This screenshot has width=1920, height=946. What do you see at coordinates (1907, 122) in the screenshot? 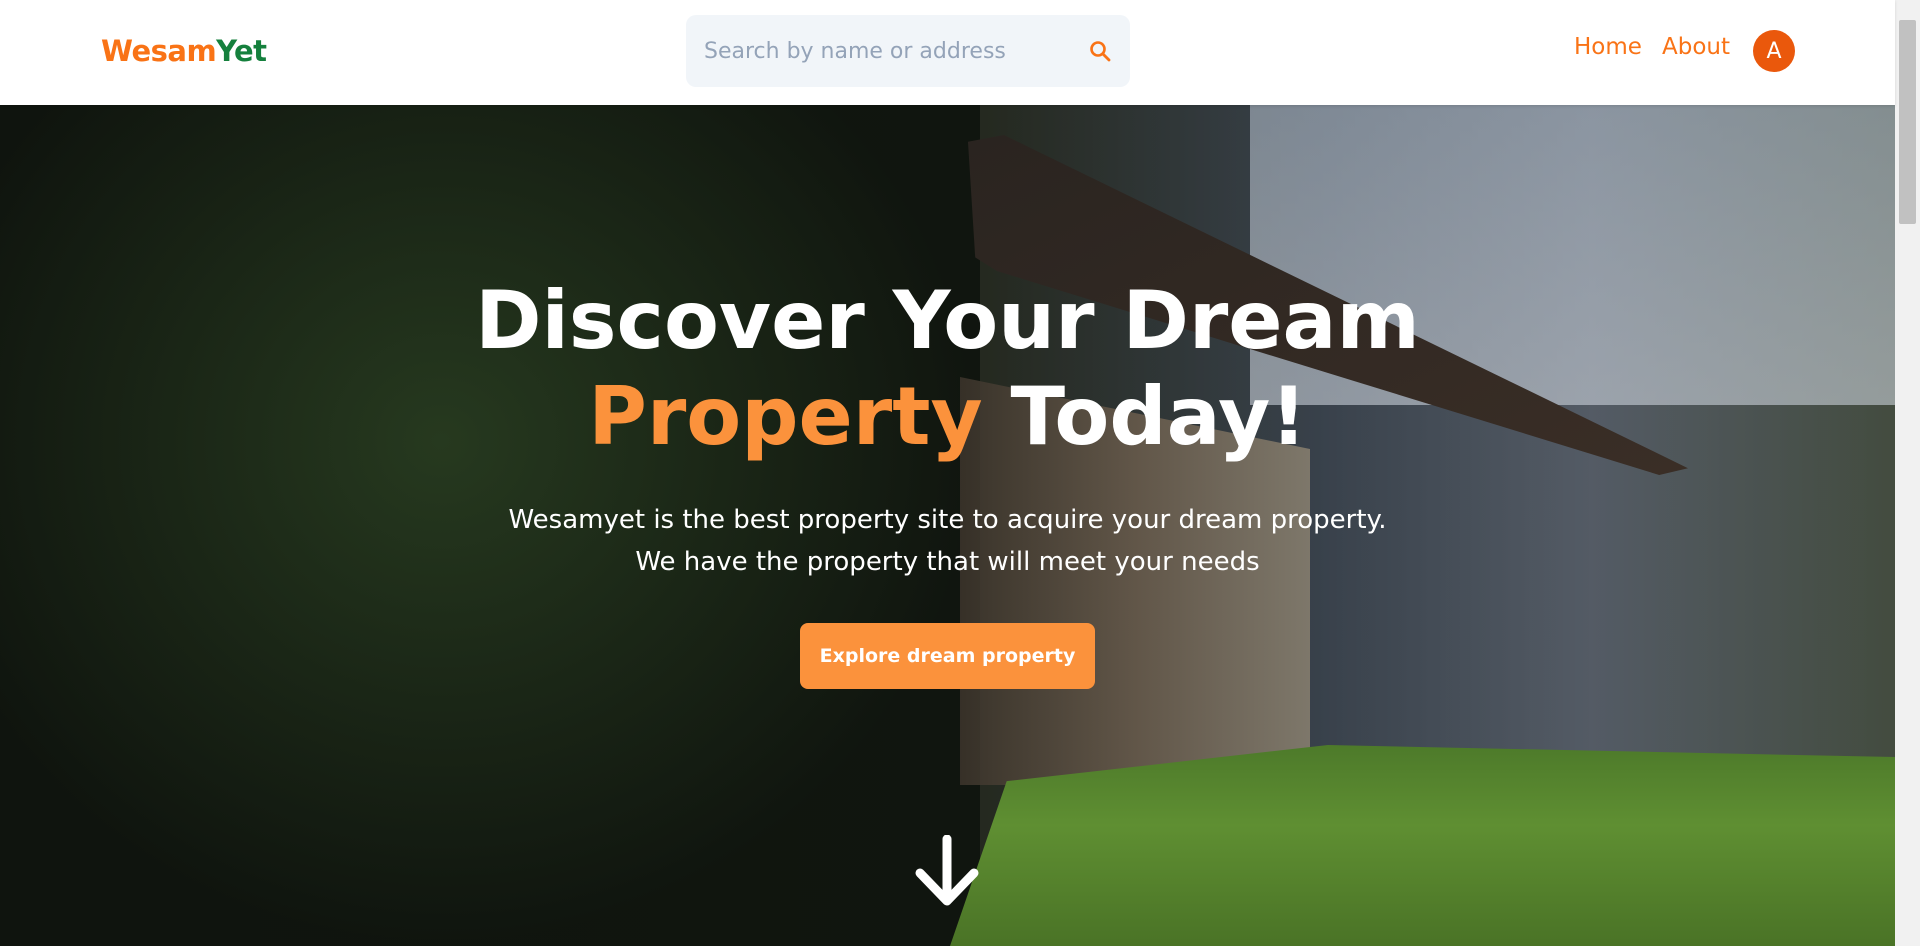
I see `scrollbar-thumb` at bounding box center [1907, 122].